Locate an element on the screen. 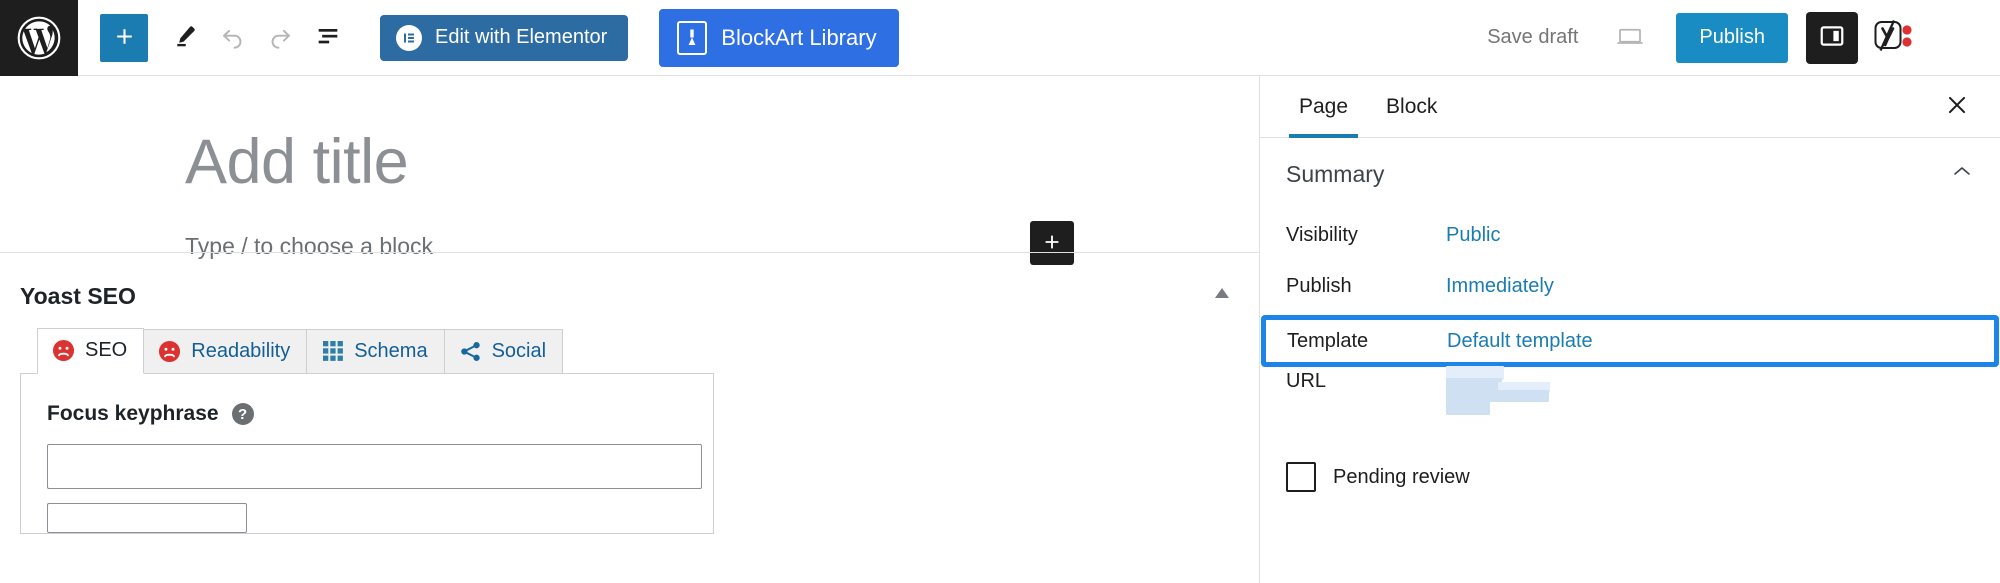 This screenshot has width=2000, height=583. yoast-tab-list: SEO Readability Schema Social is located at coordinates (629, 351).